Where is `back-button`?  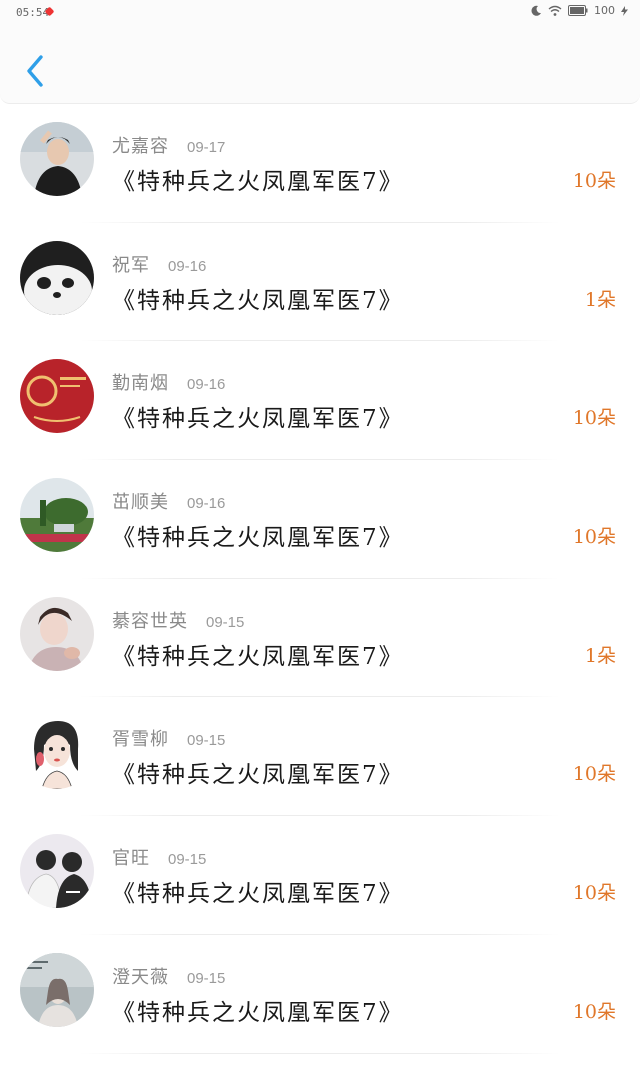
back-button is located at coordinates (35, 71).